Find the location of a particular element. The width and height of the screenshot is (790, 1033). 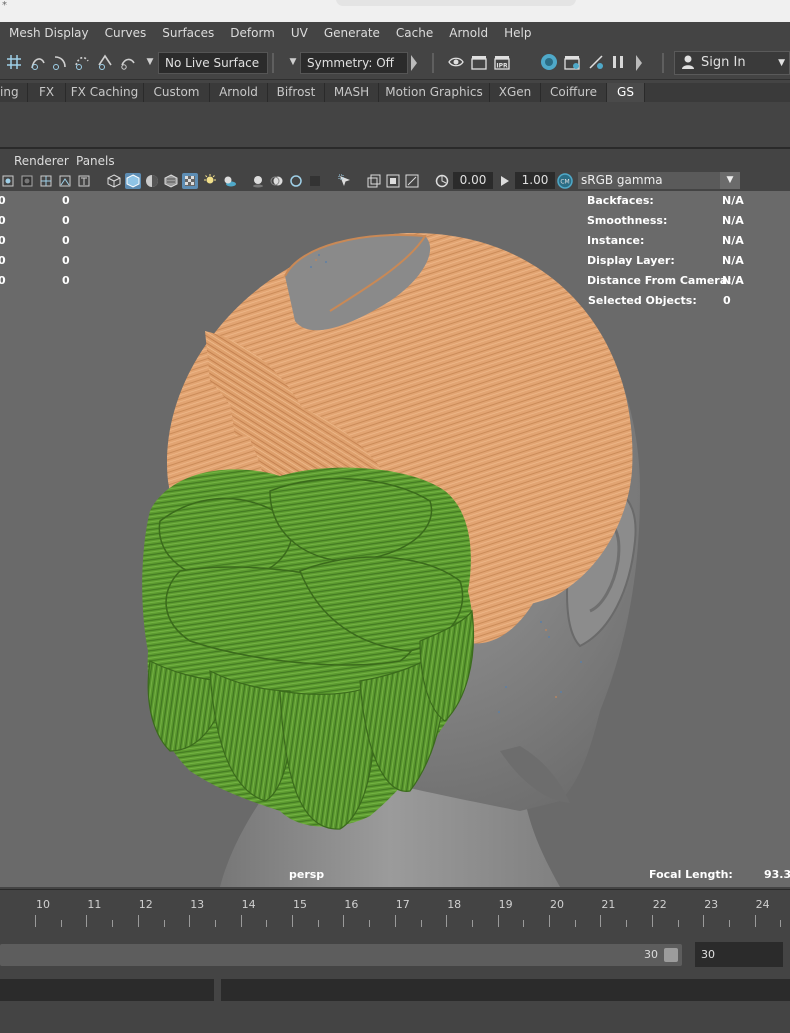

hud-backfaces-value: N/A is located at coordinates (733, 200).